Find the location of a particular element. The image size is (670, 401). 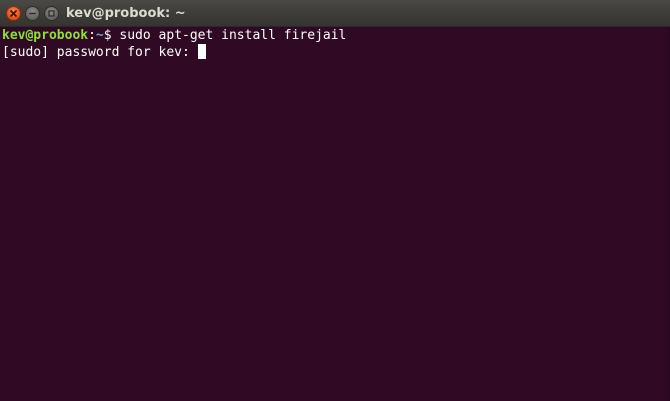

minimize-button is located at coordinates (32, 13).